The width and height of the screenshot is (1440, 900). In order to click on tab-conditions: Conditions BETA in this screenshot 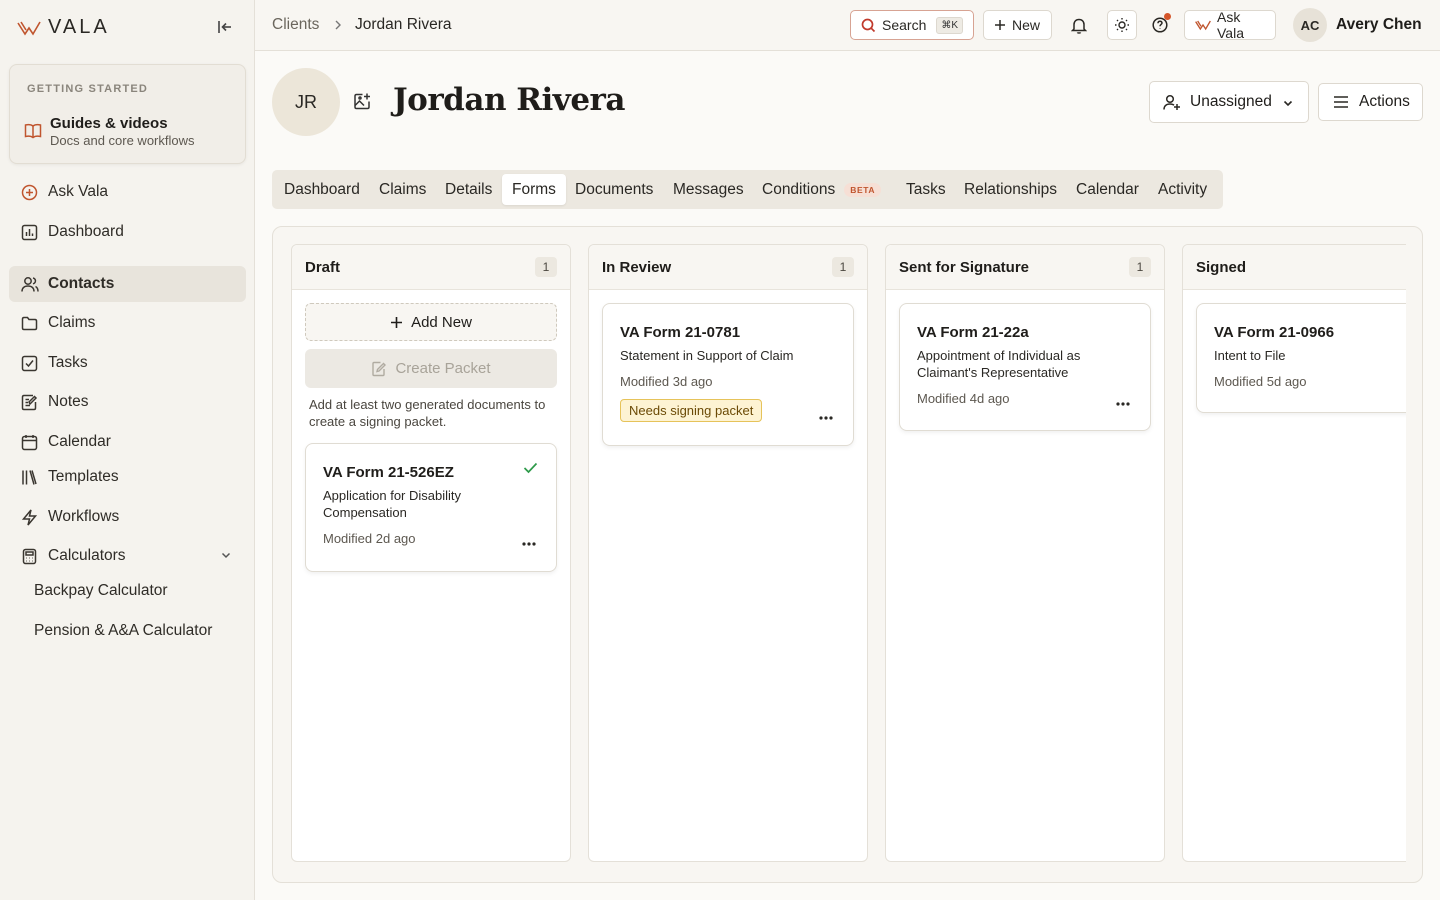, I will do `click(822, 189)`.